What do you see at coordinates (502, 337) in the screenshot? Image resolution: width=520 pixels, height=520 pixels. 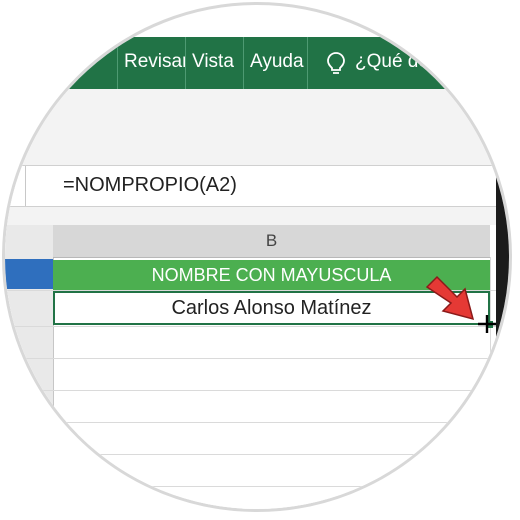 I see `dark-side-panel` at bounding box center [502, 337].